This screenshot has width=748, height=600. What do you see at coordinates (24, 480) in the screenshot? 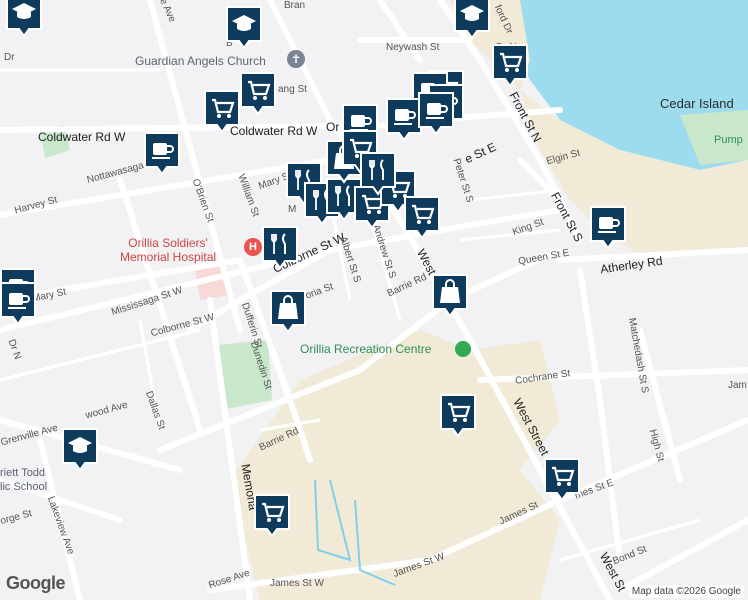
I see `school-label: riett Todd lic School` at bounding box center [24, 480].